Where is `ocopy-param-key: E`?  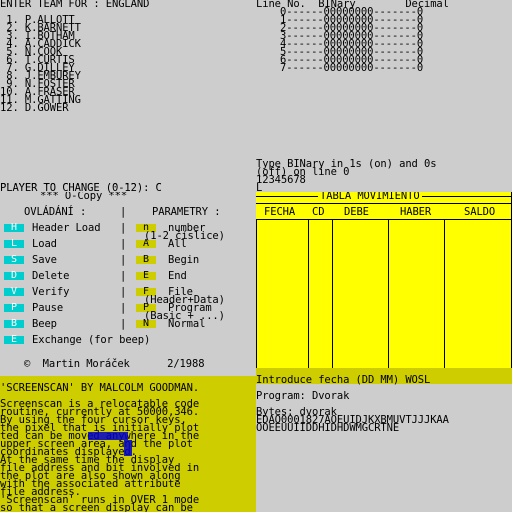 ocopy-param-key: E is located at coordinates (146, 276).